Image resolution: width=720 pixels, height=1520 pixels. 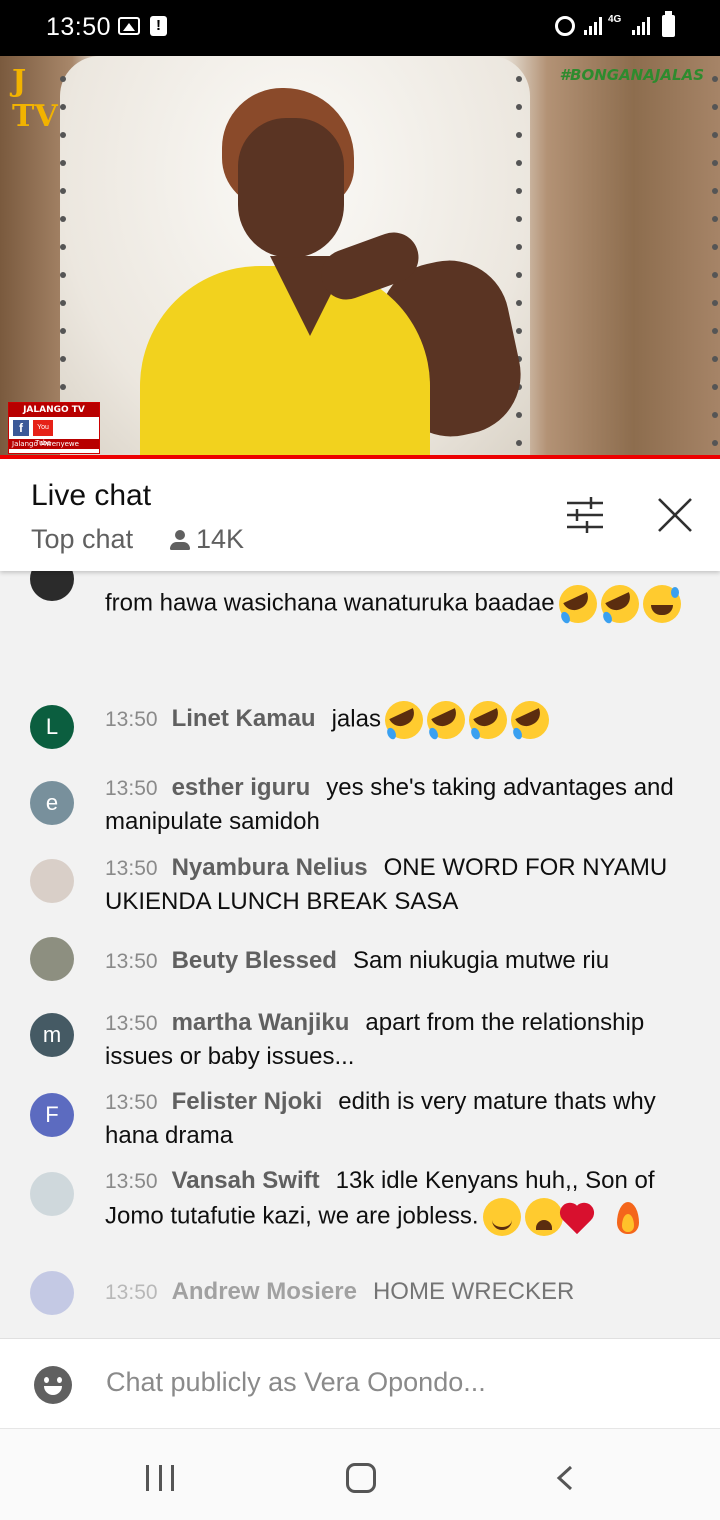 What do you see at coordinates (585, 515) in the screenshot?
I see `filter-button` at bounding box center [585, 515].